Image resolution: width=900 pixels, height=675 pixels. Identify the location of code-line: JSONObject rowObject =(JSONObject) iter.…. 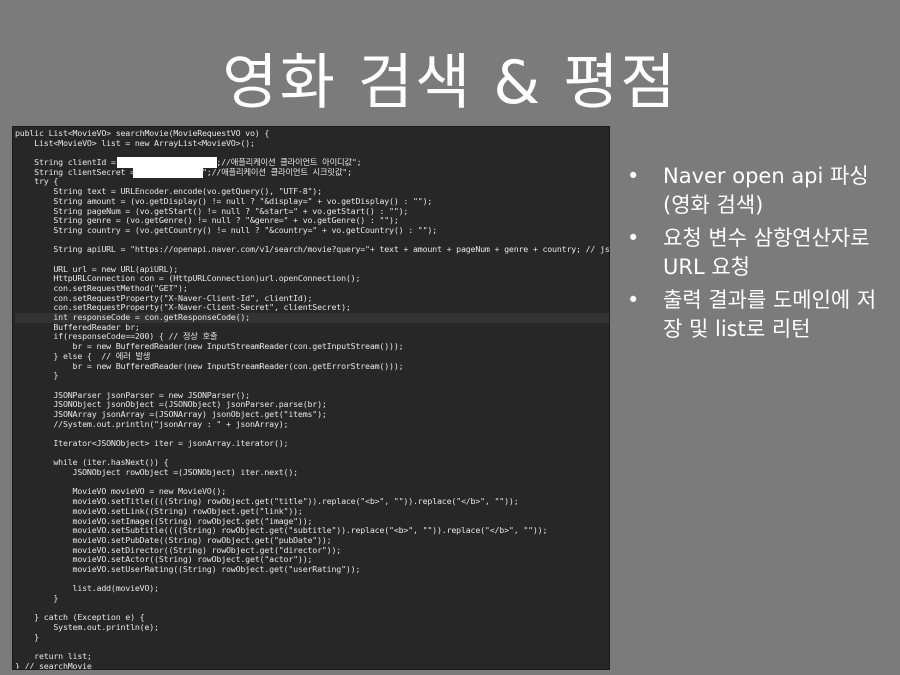
(157, 473).